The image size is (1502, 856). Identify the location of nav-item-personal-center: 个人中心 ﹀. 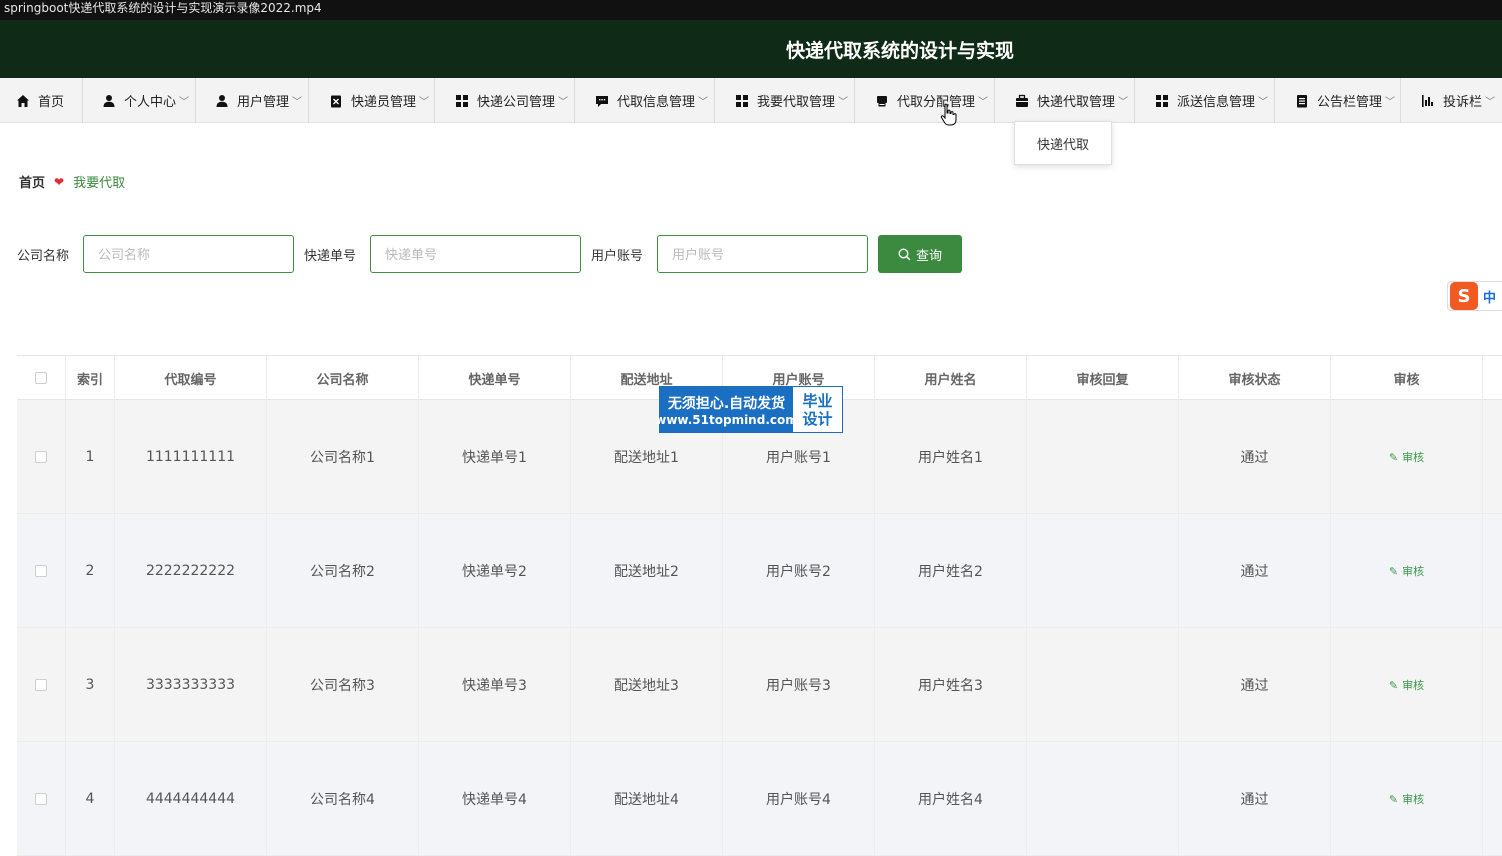
(139, 100).